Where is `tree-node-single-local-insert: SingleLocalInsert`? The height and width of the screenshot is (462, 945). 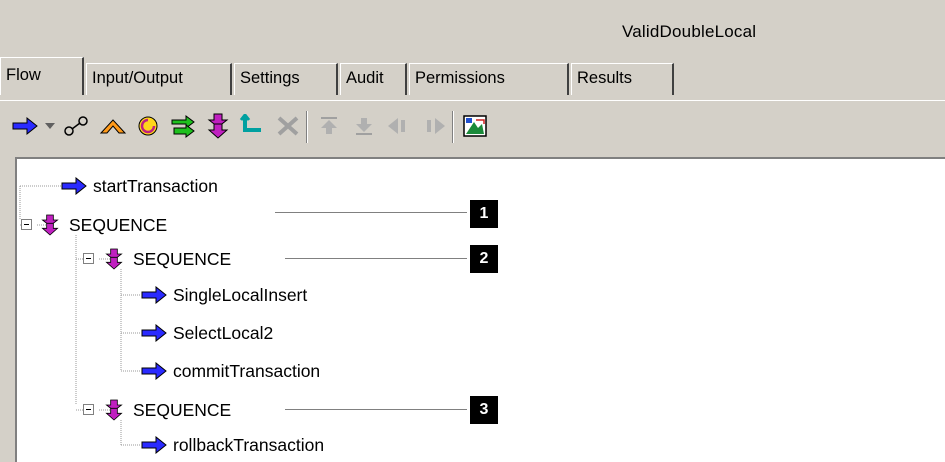 tree-node-single-local-insert: SingleLocalInsert is located at coordinates (224, 295).